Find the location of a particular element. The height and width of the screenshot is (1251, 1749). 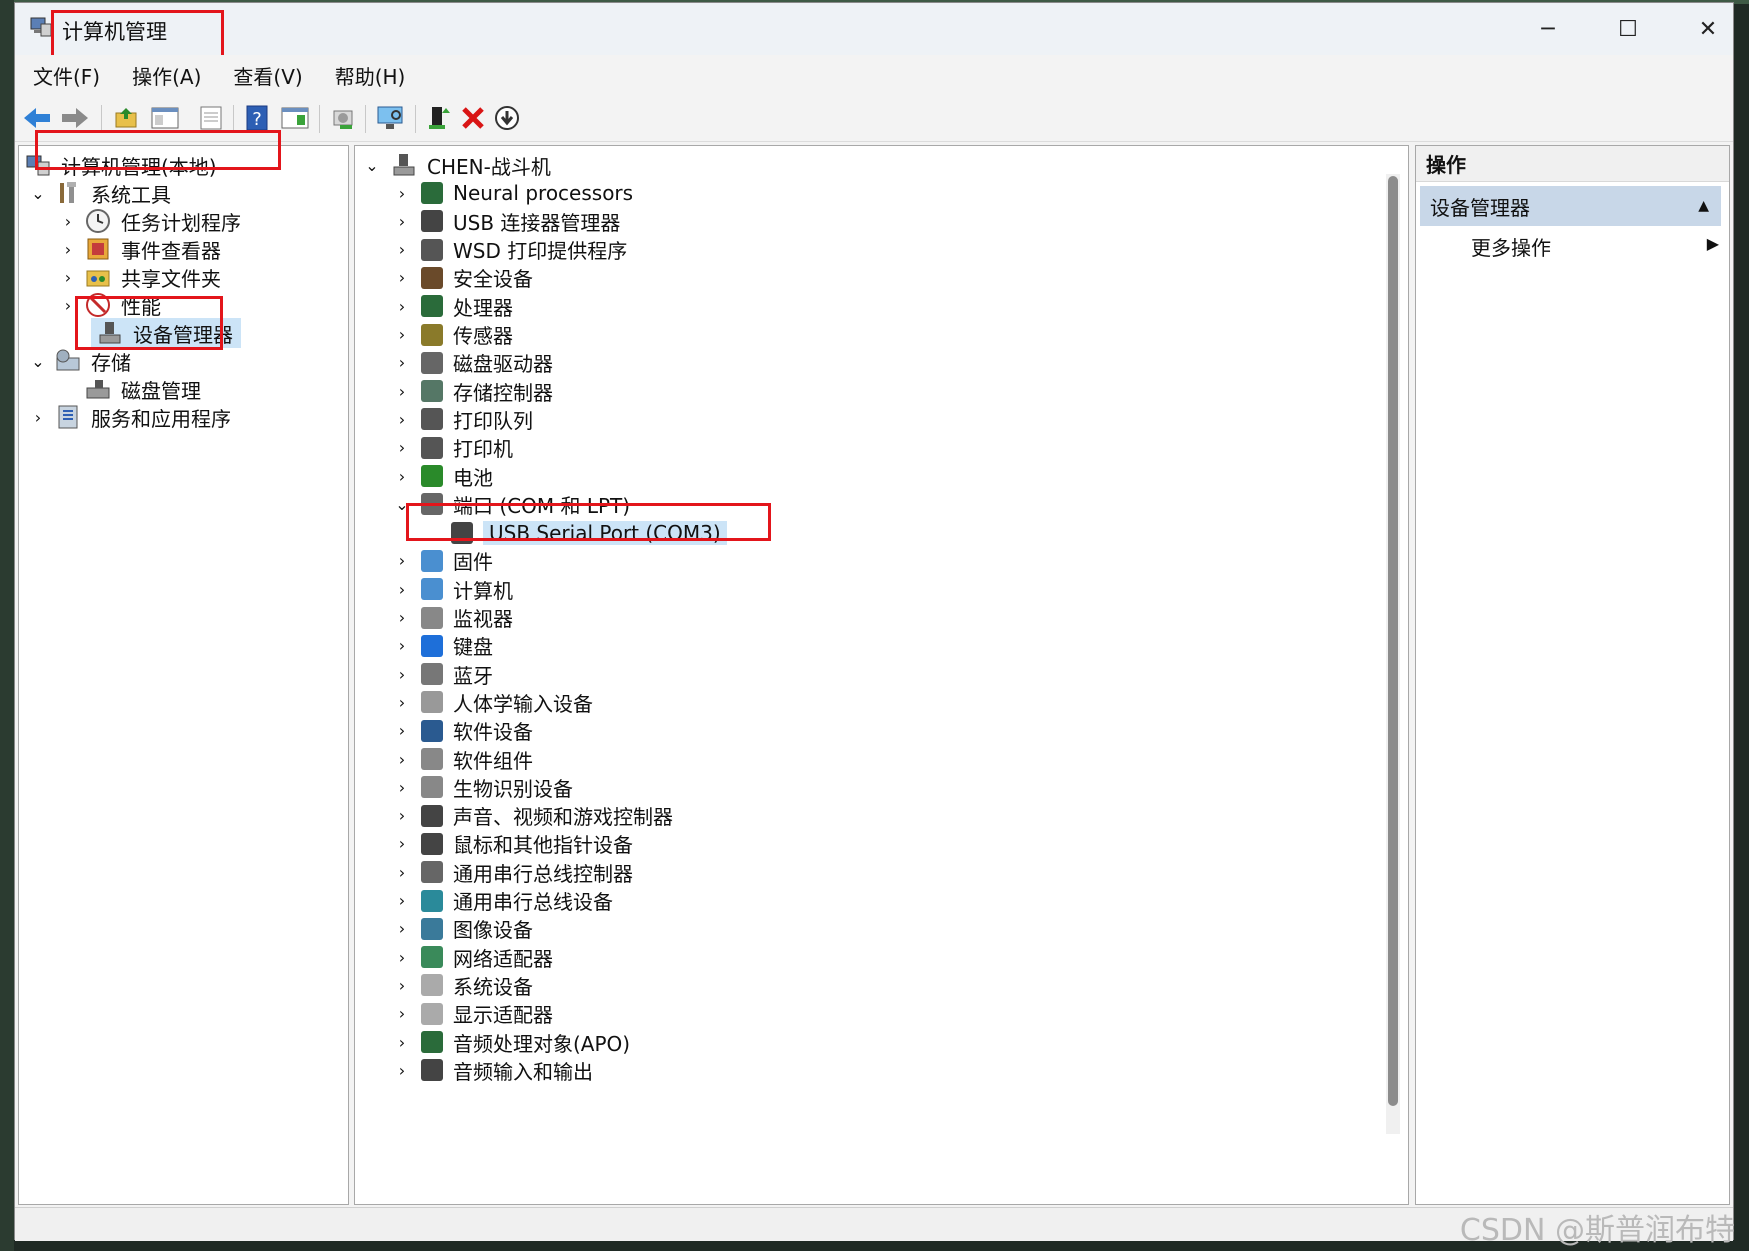

device-category: 计算机 is located at coordinates (467, 589).